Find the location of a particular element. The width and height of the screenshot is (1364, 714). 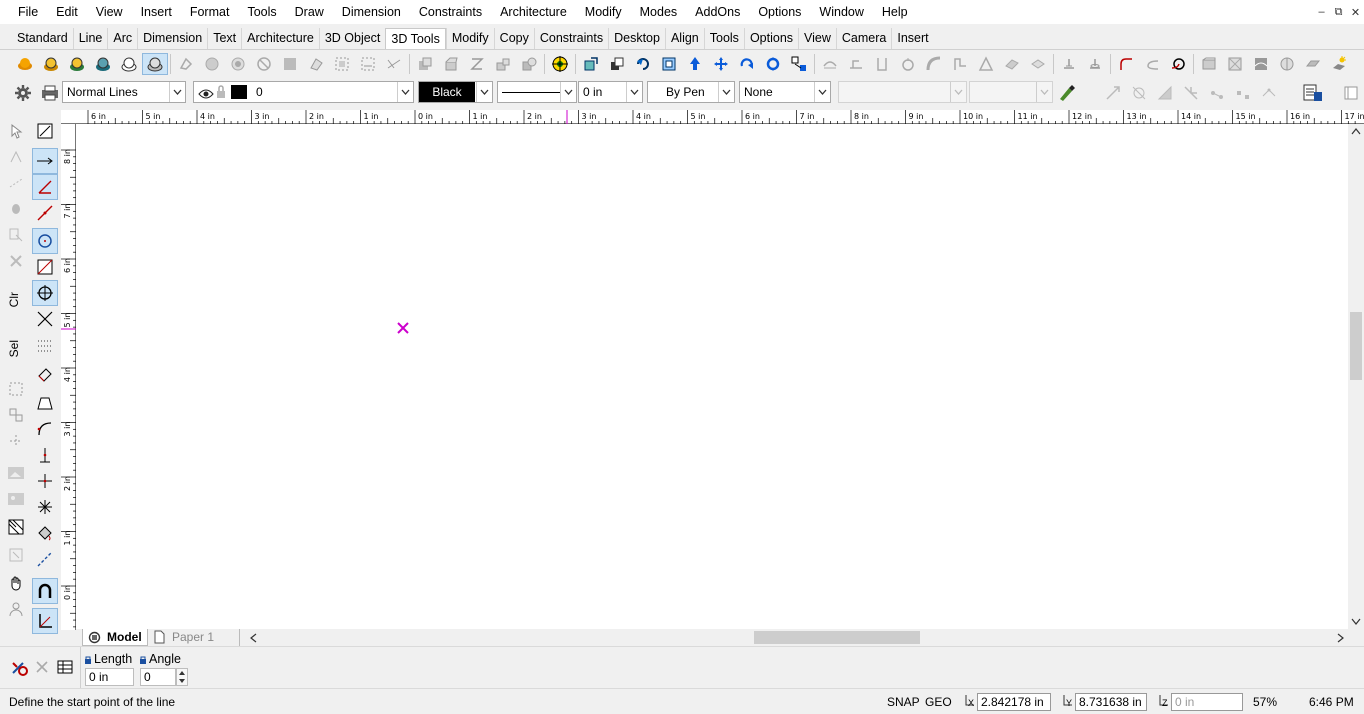

mirror-3d-icon is located at coordinates (799, 64).